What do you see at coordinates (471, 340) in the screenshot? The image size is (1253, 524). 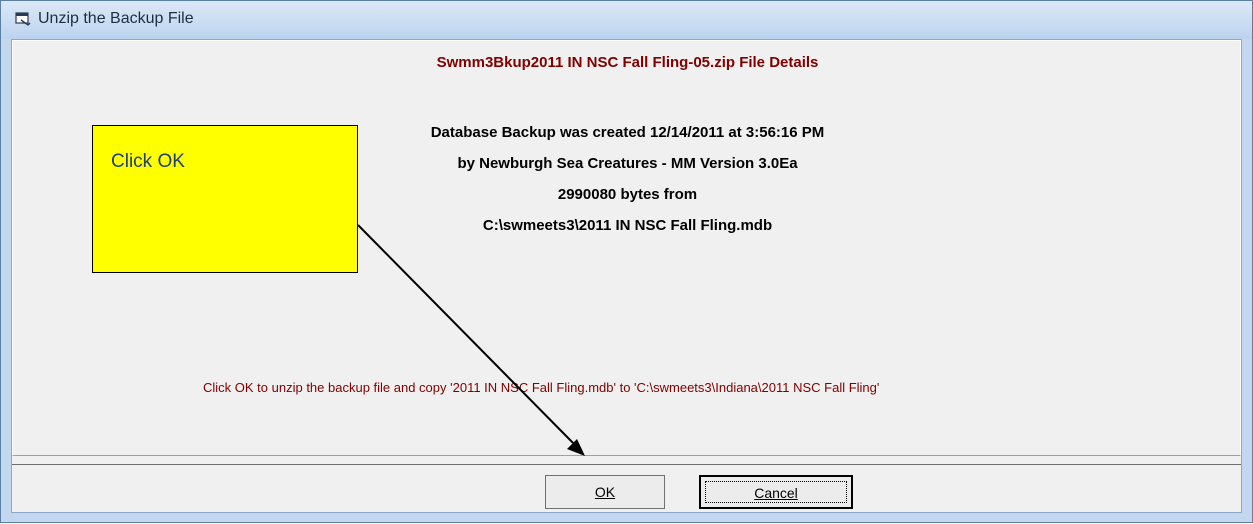 I see `callout-arrow-icon` at bounding box center [471, 340].